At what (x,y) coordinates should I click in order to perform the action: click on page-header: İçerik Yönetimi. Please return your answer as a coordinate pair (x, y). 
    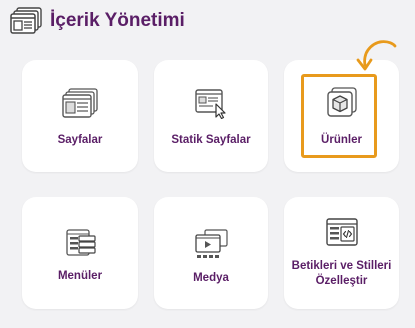
    Looking at the image, I should click on (97, 21).